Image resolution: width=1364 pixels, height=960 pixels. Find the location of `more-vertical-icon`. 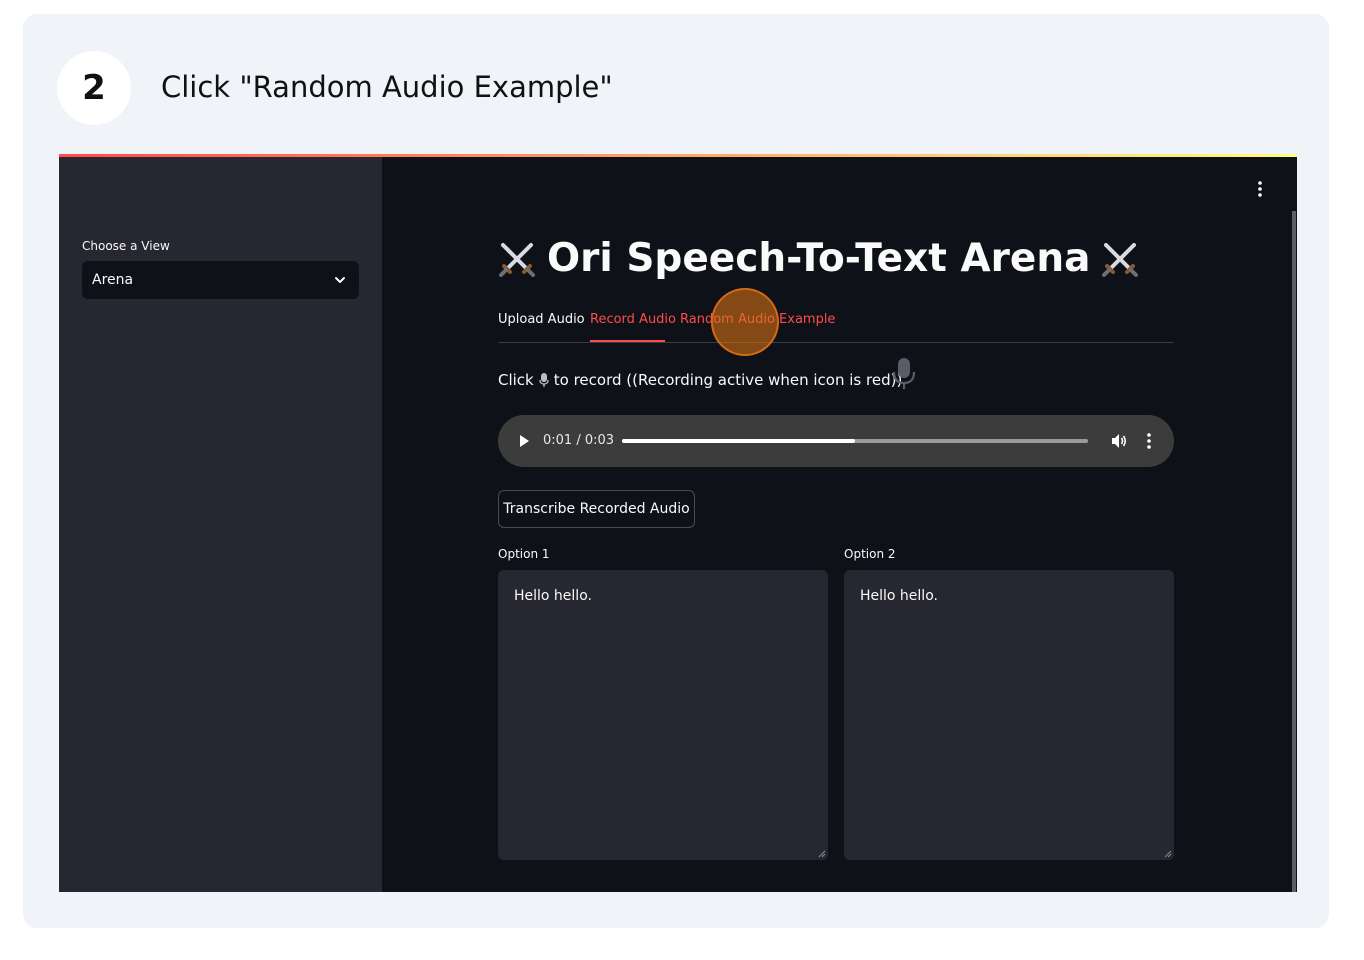

more-vertical-icon is located at coordinates (1149, 441).